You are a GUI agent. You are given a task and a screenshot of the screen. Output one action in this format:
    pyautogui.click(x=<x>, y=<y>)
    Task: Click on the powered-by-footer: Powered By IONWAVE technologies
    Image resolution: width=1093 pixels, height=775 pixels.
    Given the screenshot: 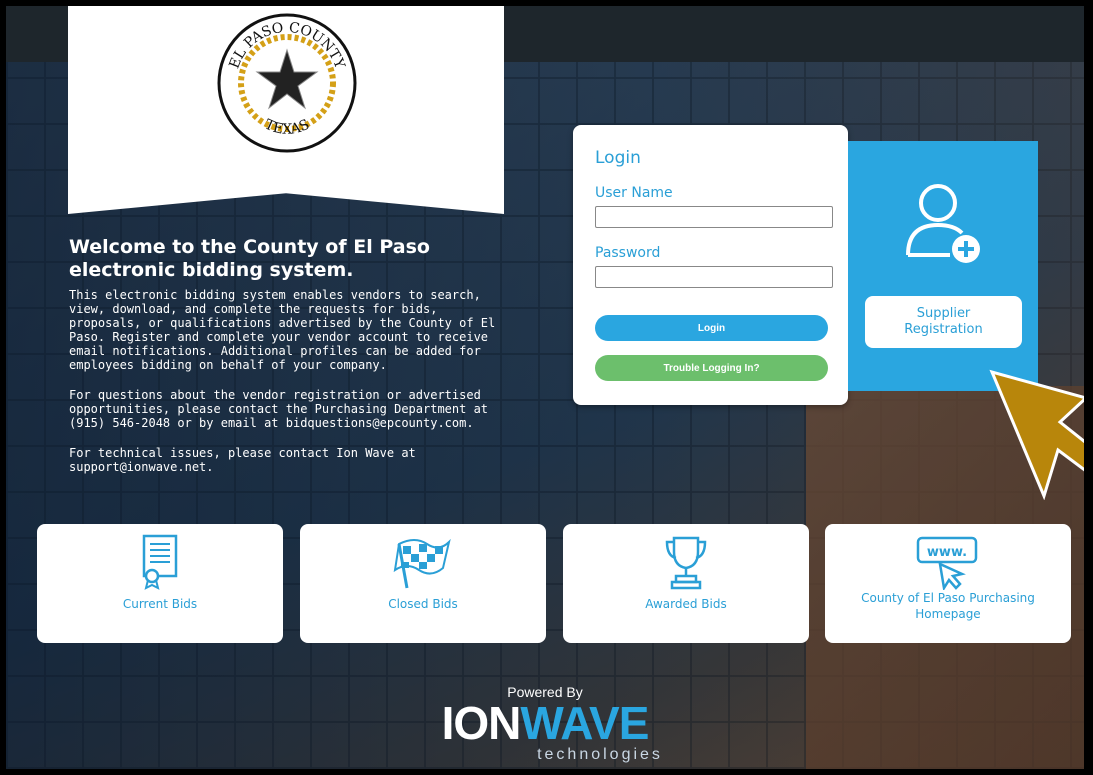 What is the action you would take?
    pyautogui.click(x=545, y=724)
    